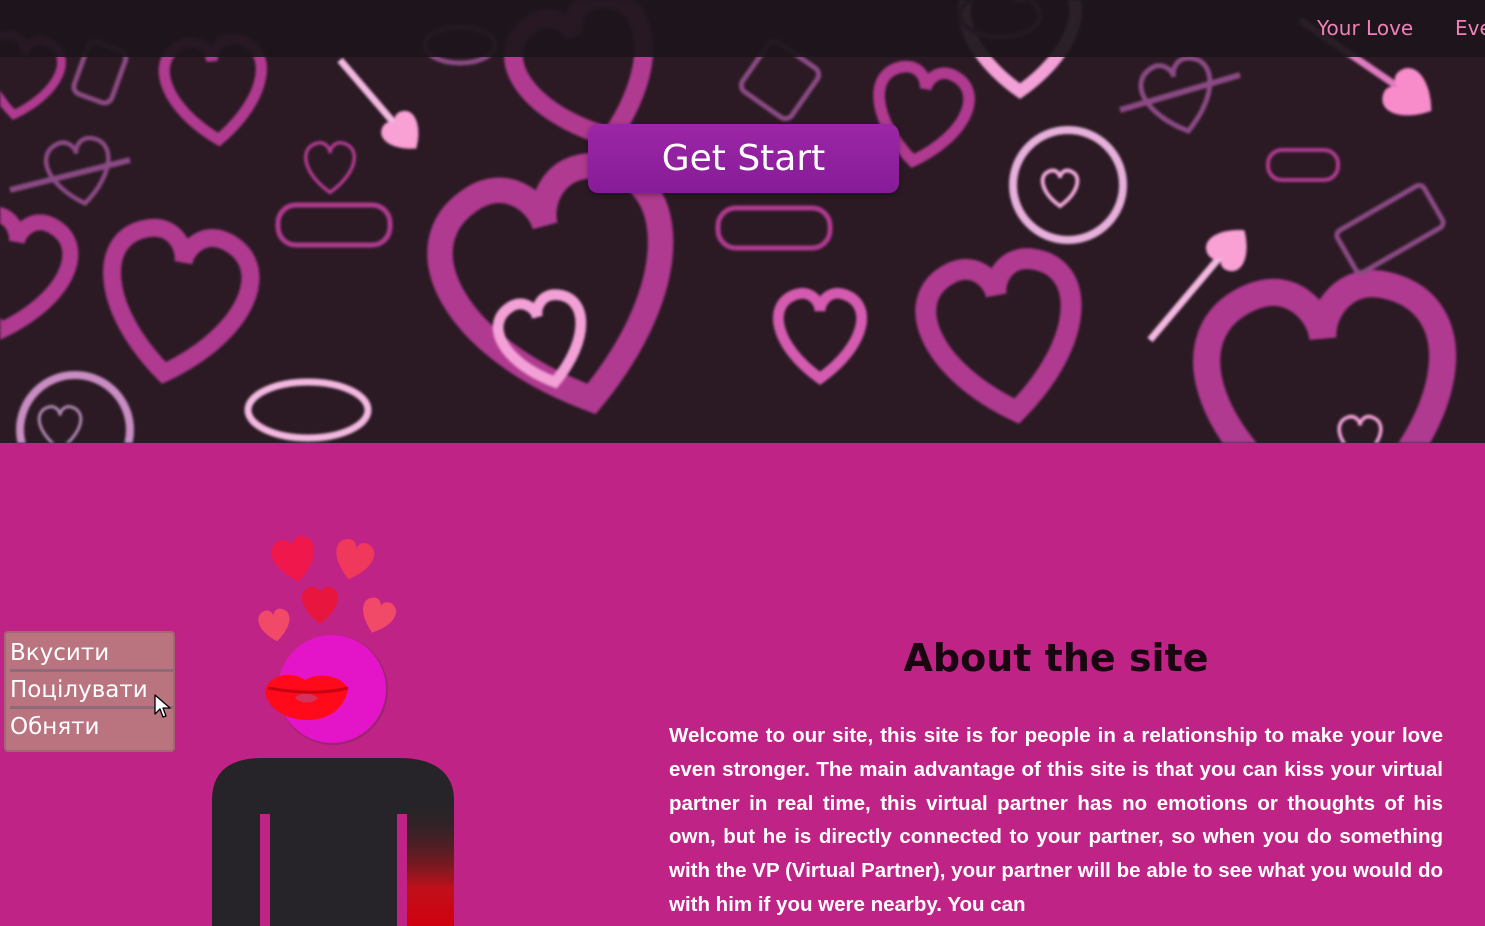  Describe the element at coordinates (1470, 28) in the screenshot. I see `nav-link-eve: Eve` at that location.